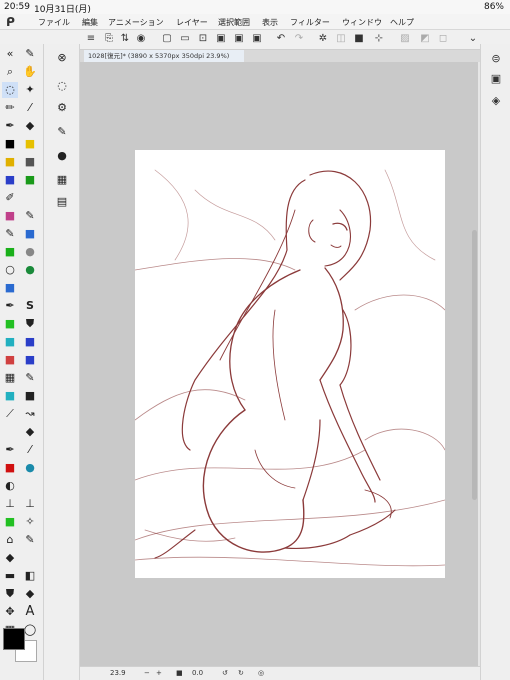 This screenshot has height=680, width=510. What do you see at coordinates (10, 612) in the screenshot?
I see `move-icon: ✥` at bounding box center [10, 612].